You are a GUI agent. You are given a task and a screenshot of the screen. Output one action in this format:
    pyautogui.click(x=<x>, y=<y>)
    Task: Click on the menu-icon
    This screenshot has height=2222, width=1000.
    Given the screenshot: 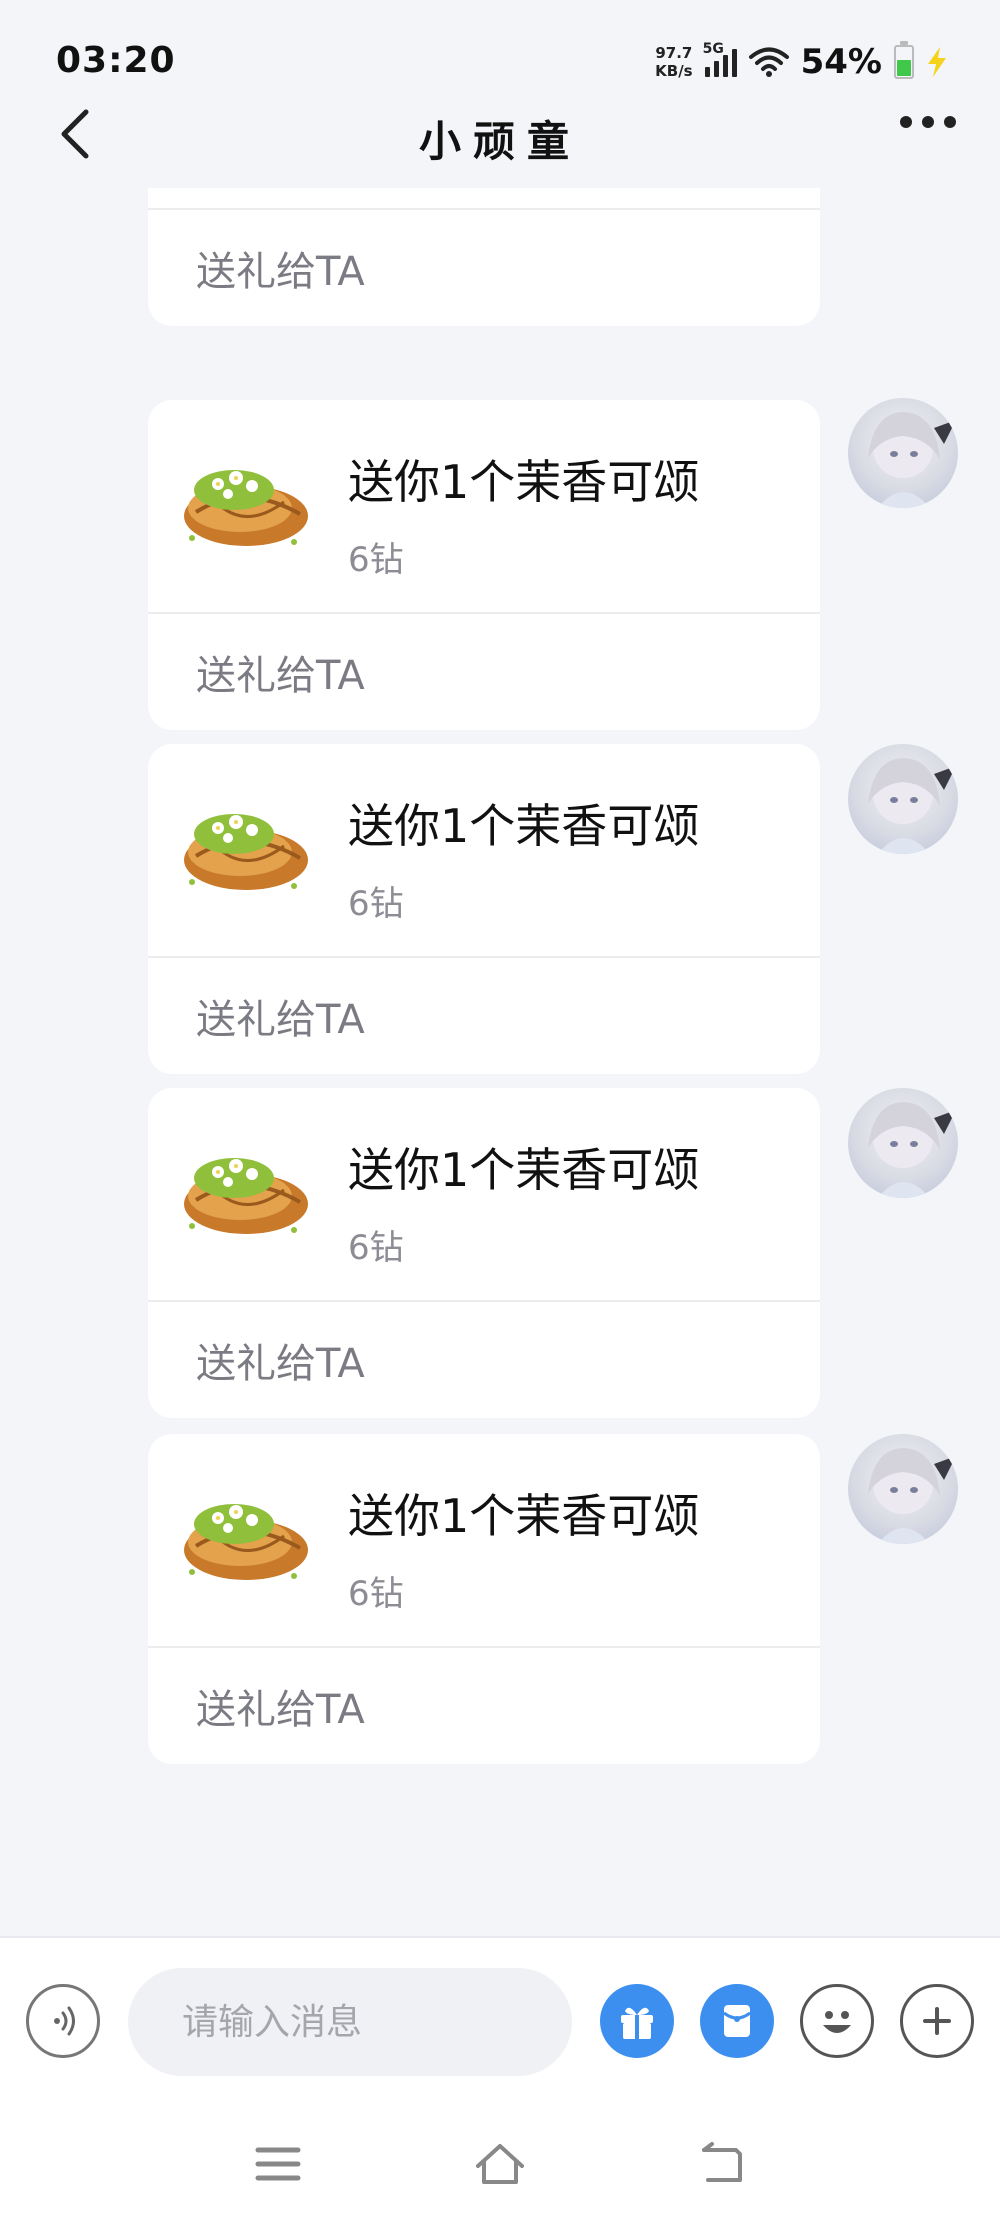 What is the action you would take?
    pyautogui.click(x=278, y=2164)
    